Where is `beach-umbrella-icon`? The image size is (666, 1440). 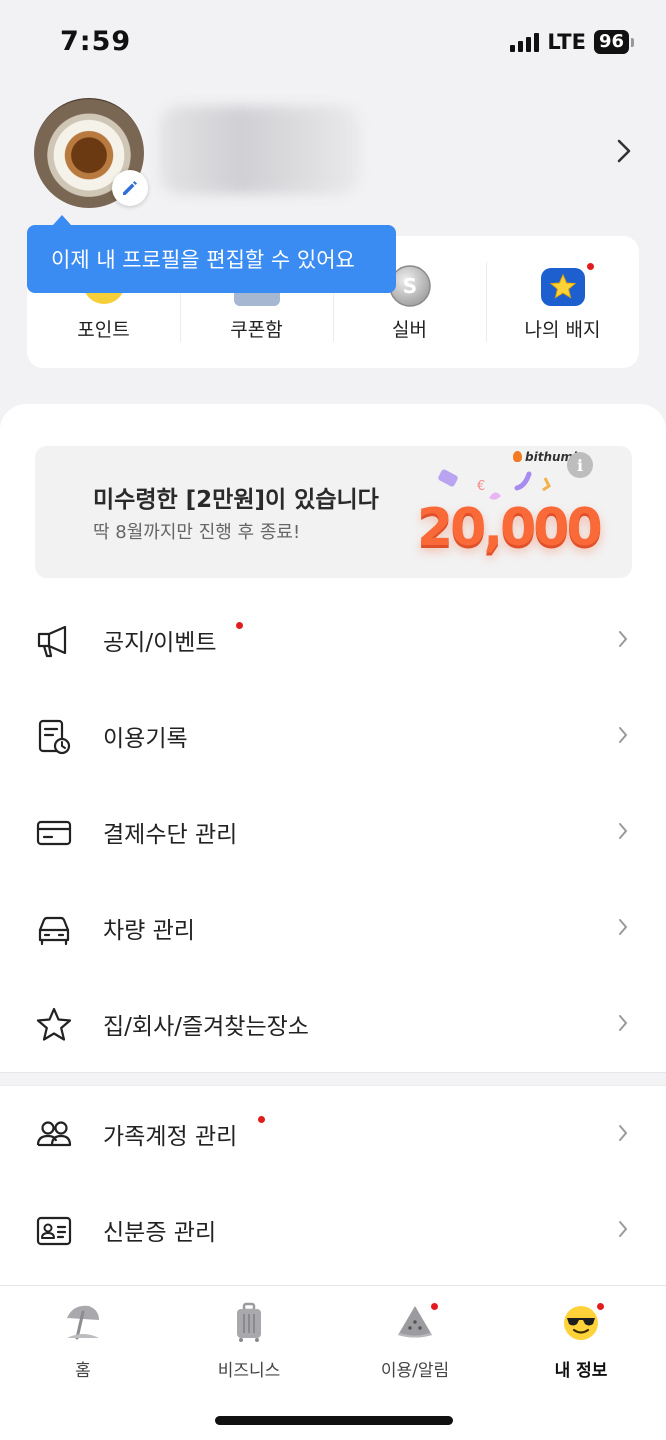 beach-umbrella-icon is located at coordinates (83, 1322).